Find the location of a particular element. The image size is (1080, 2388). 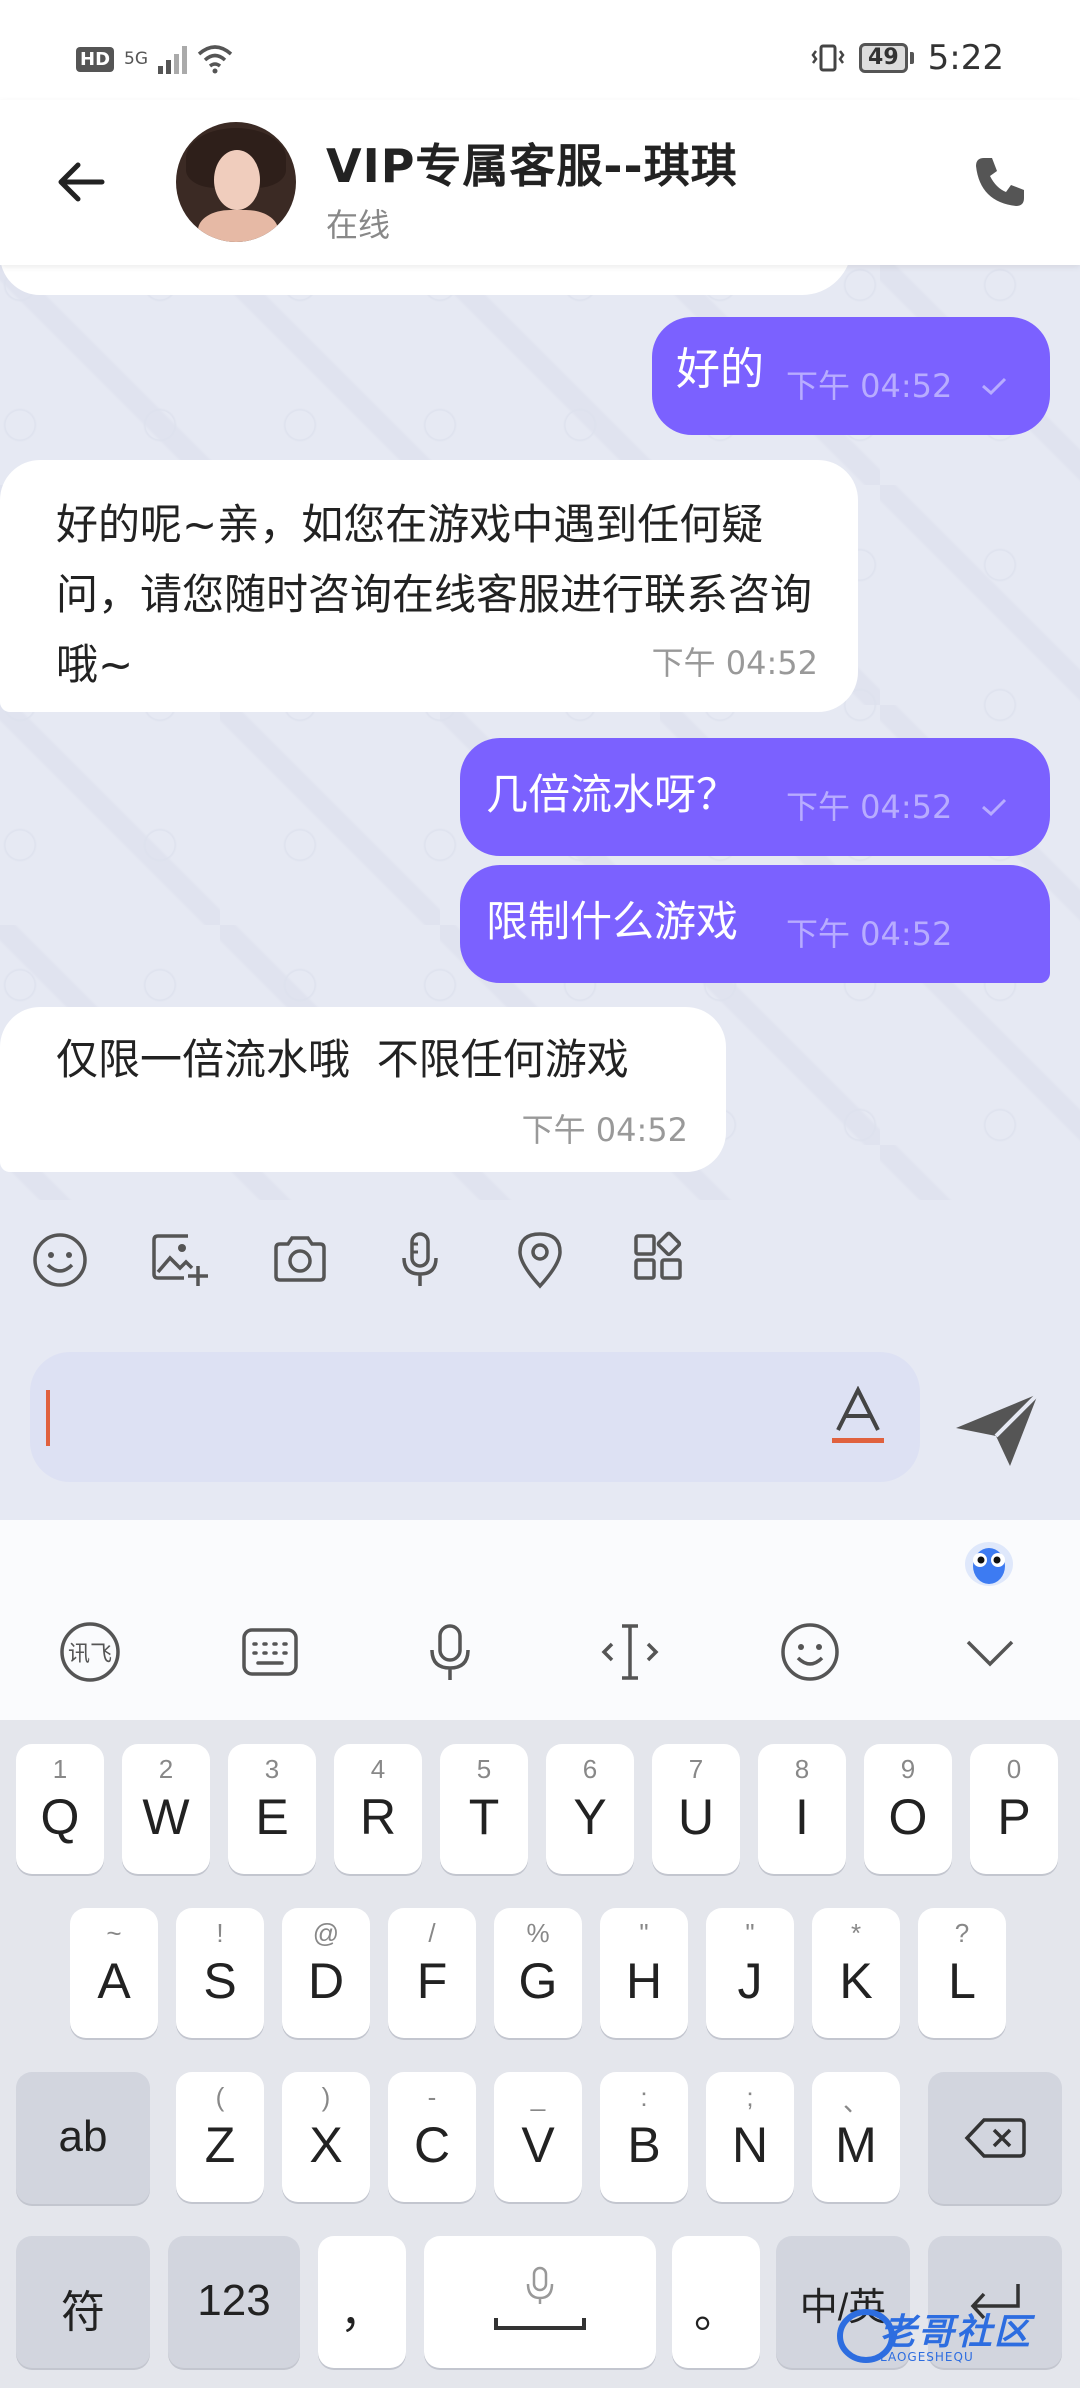

key-period: 。 is located at coordinates (716, 2302).